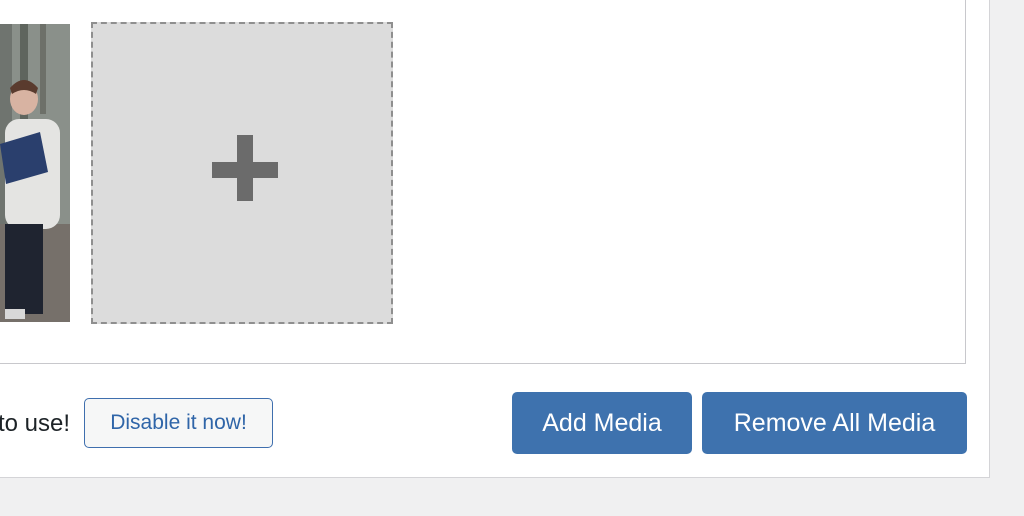  What do you see at coordinates (35, 423) in the screenshot?
I see `notice-text: to use!` at bounding box center [35, 423].